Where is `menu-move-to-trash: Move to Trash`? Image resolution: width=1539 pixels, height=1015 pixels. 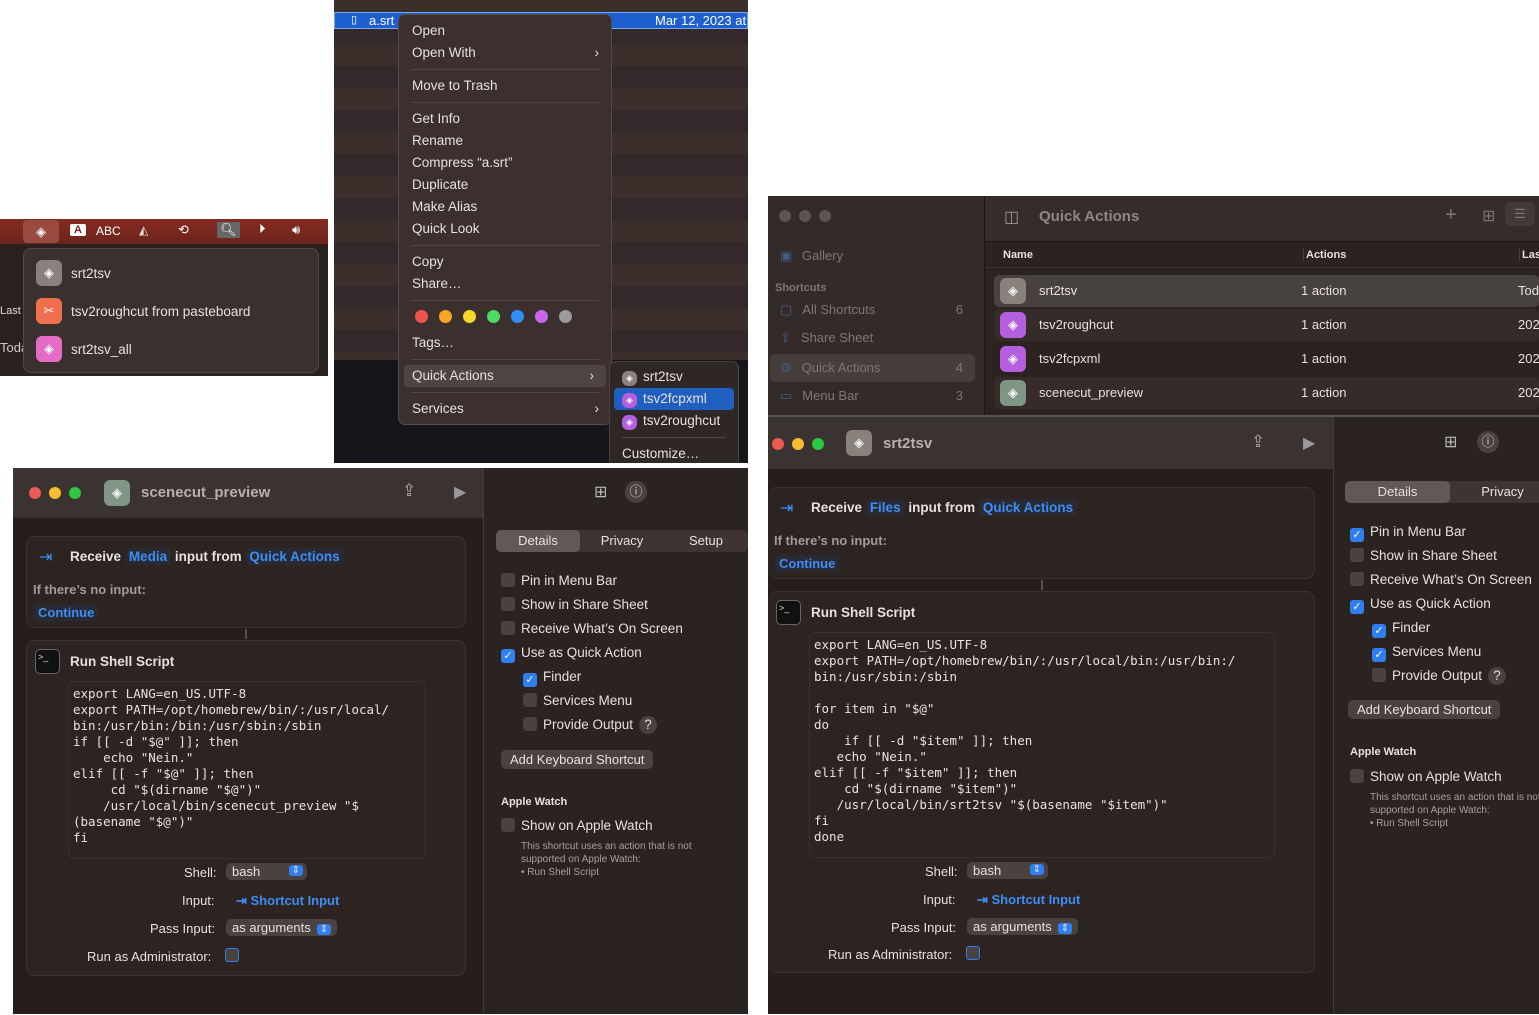
menu-move-to-trash: Move to Trash is located at coordinates (505, 86).